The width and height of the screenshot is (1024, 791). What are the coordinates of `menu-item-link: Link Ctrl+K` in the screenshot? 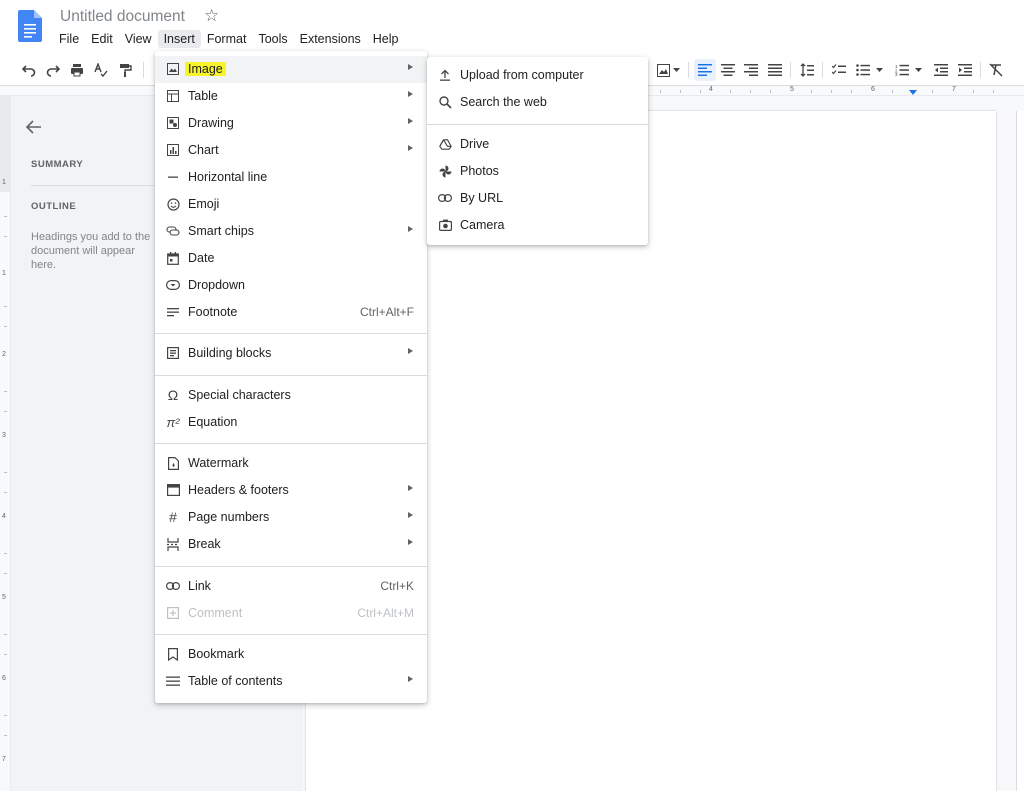 It's located at (291, 586).